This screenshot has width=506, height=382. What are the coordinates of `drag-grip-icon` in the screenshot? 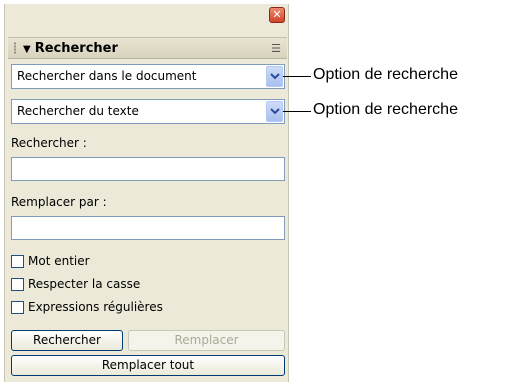 It's located at (15, 48).